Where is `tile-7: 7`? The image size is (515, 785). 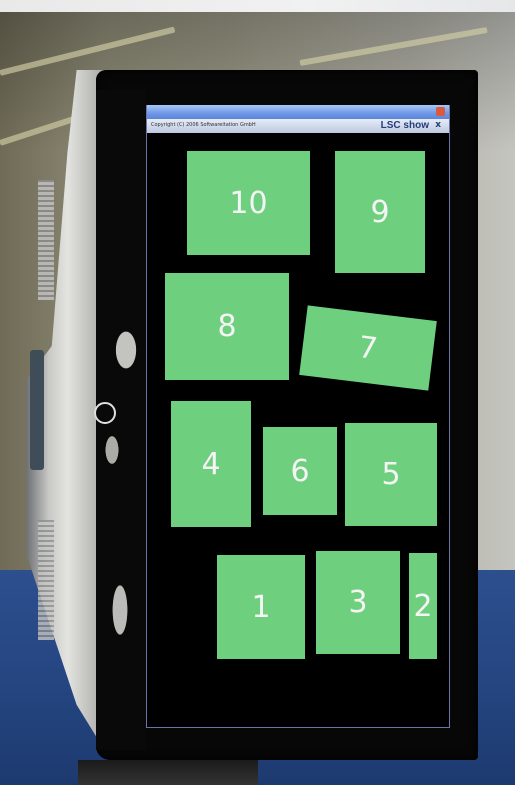 tile-7: 7 is located at coordinates (368, 348).